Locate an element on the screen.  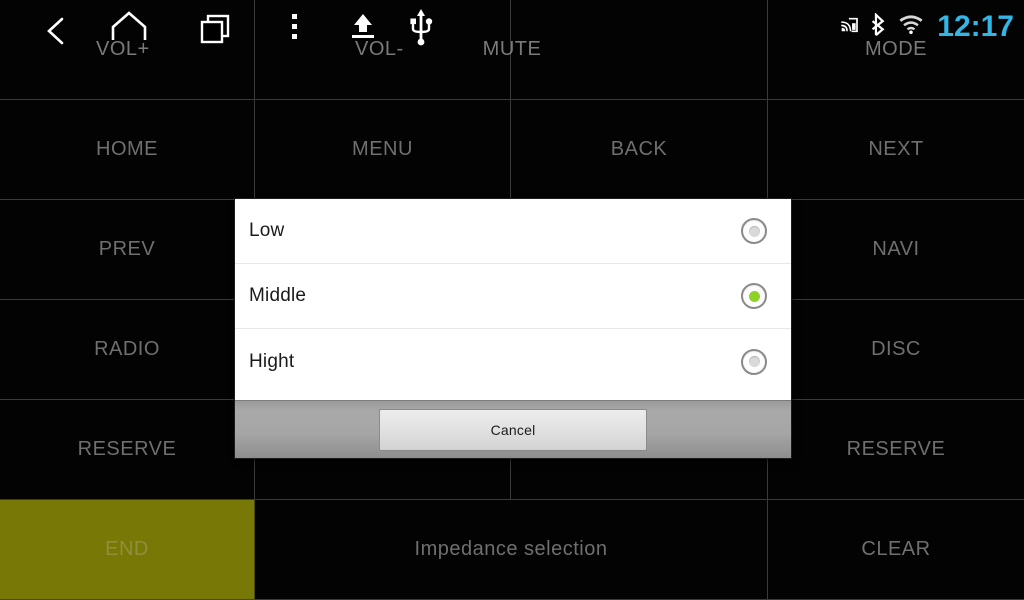
cell-label: BACK is located at coordinates (639, 149).